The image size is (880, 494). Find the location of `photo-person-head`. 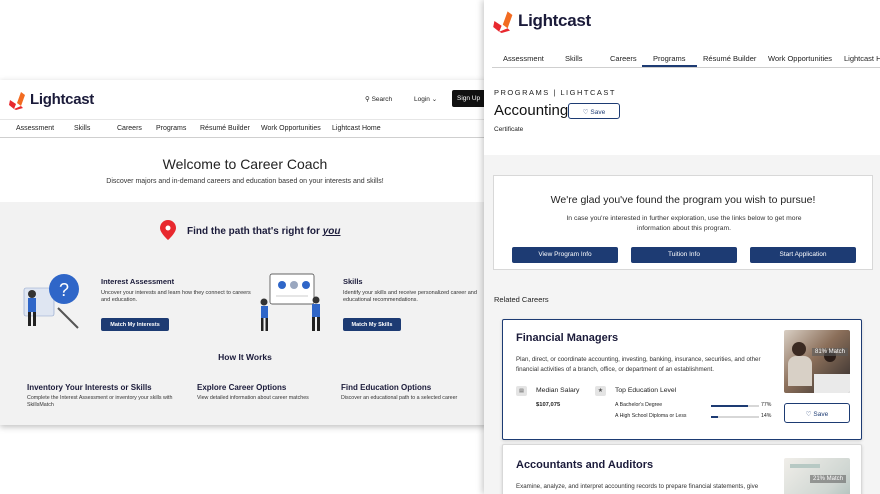

photo-person-head is located at coordinates (799, 349).